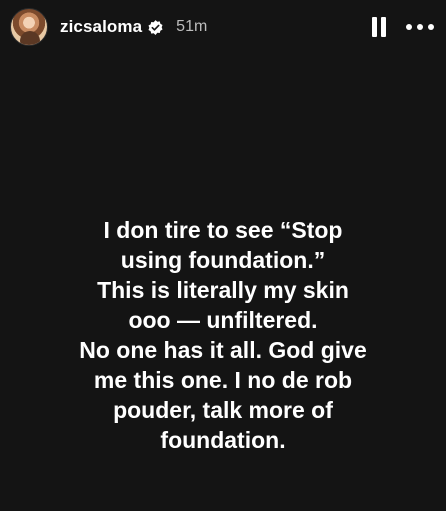  Describe the element at coordinates (223, 350) in the screenshot. I see `story-text-line: No one has it all. God give` at that location.